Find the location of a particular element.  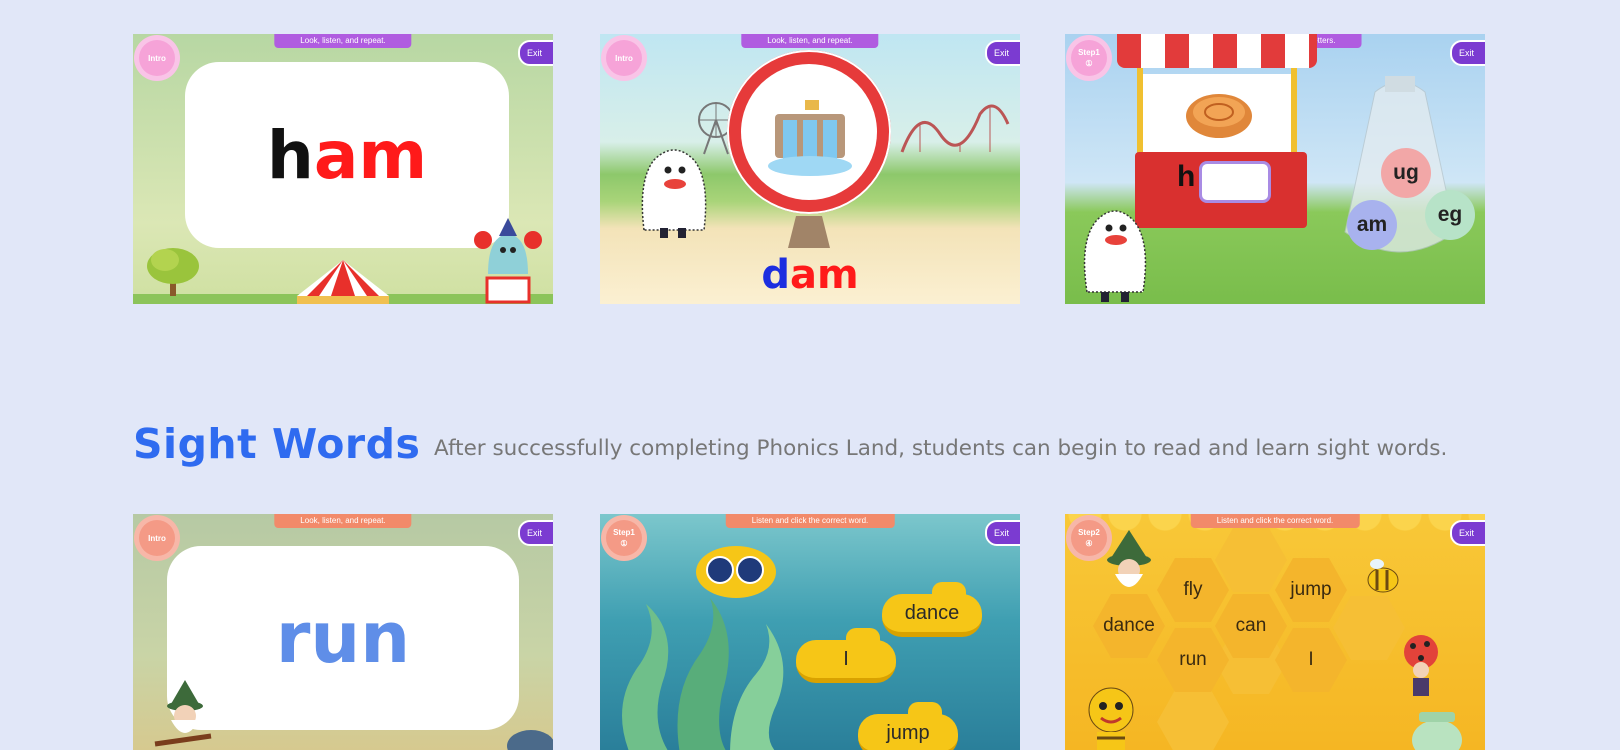

option-bubble: ug is located at coordinates (1406, 173).